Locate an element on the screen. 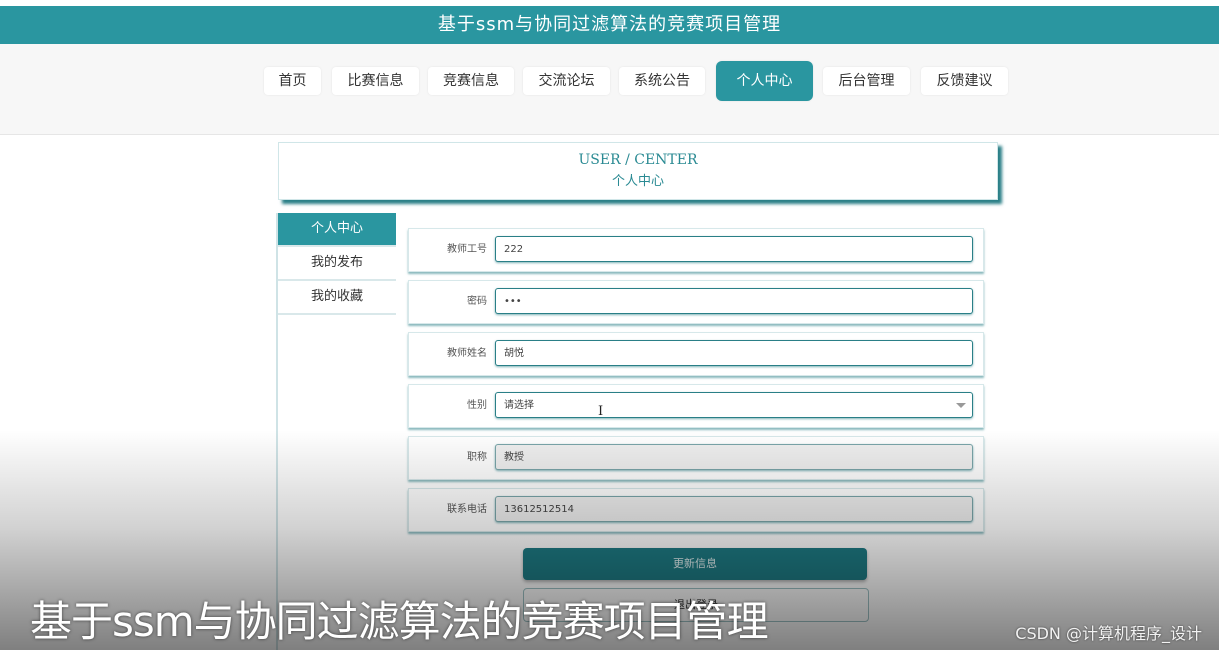 The width and height of the screenshot is (1219, 650). text-cursor-icon: I is located at coordinates (601, 411).